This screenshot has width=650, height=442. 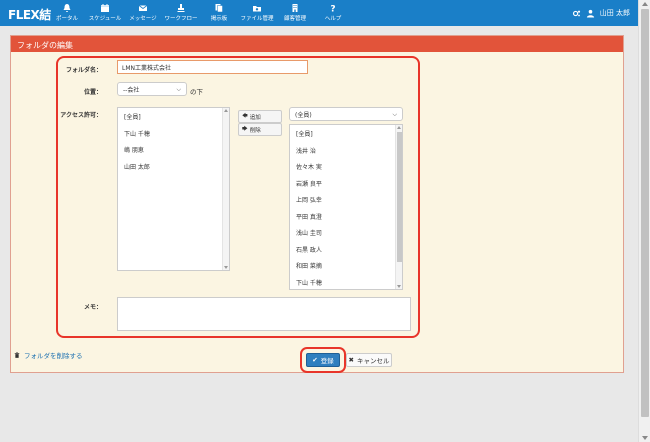 I want to click on remove-button: 🡆 削除, so click(x=260, y=129).